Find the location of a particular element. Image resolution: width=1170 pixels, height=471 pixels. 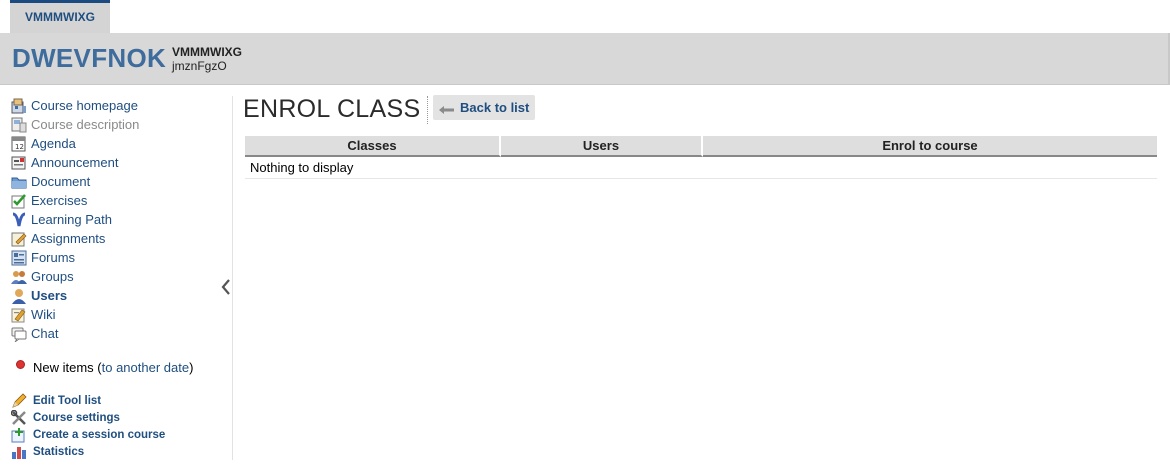

sidebar-item-groups: Groups is located at coordinates (122, 276).